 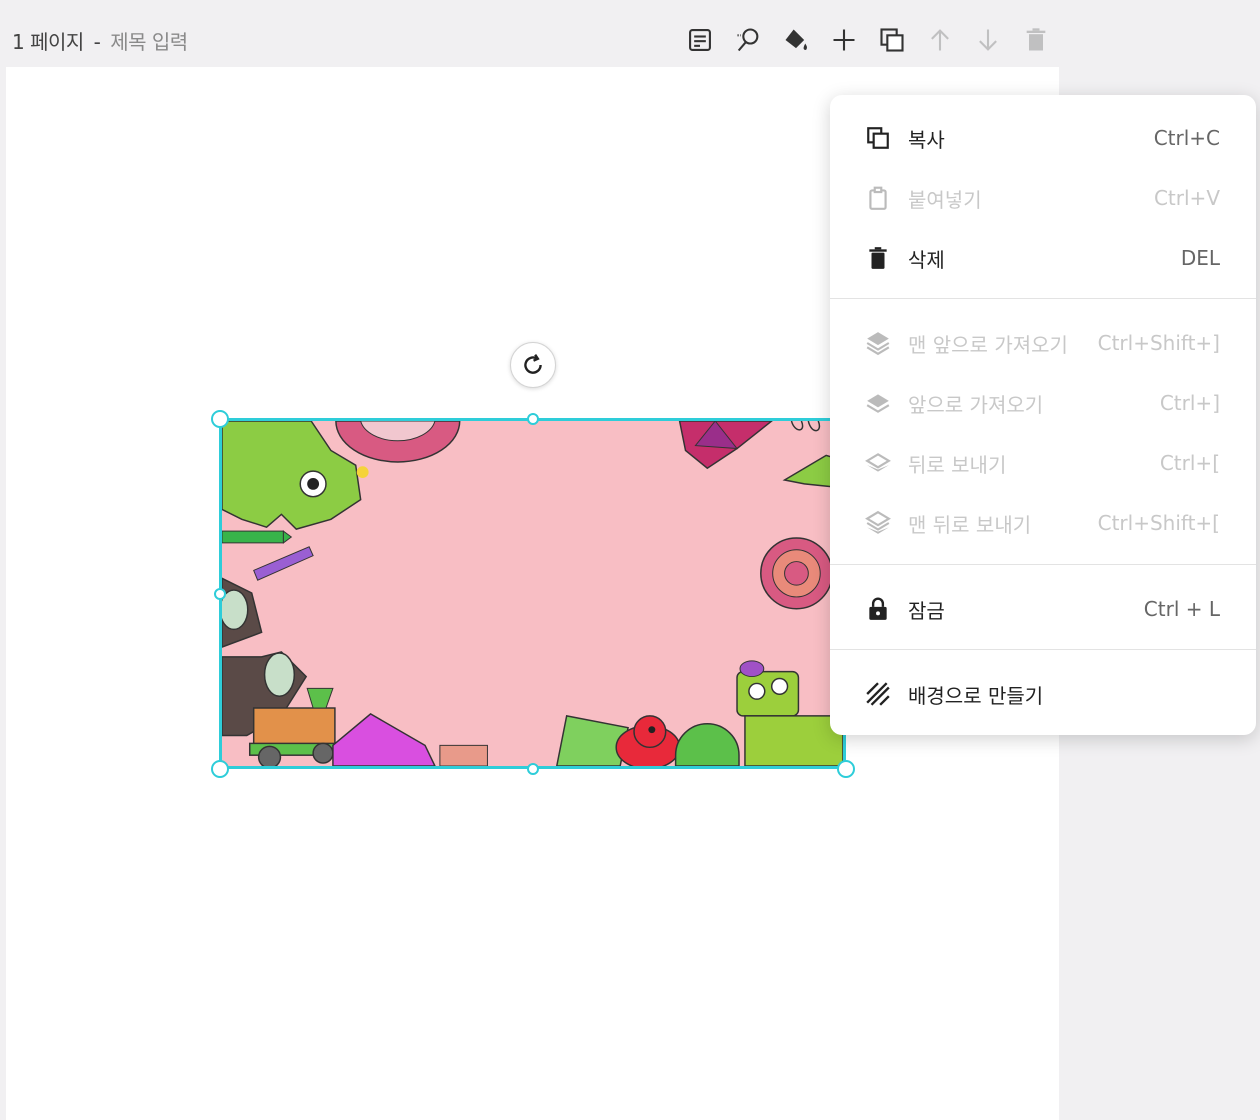 I want to click on memo-icon, so click(x=700, y=40).